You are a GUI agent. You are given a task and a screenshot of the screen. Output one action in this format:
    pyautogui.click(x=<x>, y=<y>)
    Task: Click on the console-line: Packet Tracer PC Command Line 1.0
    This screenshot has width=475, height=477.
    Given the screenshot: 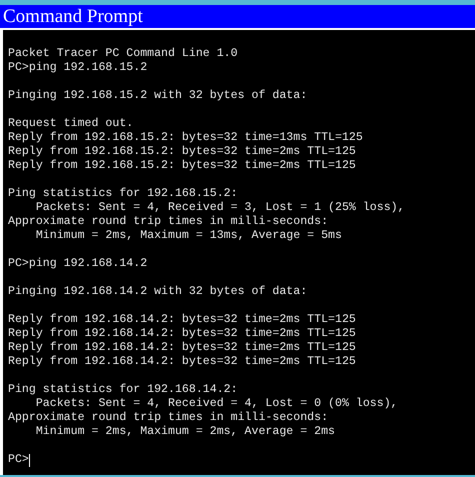 What is the action you would take?
    pyautogui.click(x=123, y=54)
    